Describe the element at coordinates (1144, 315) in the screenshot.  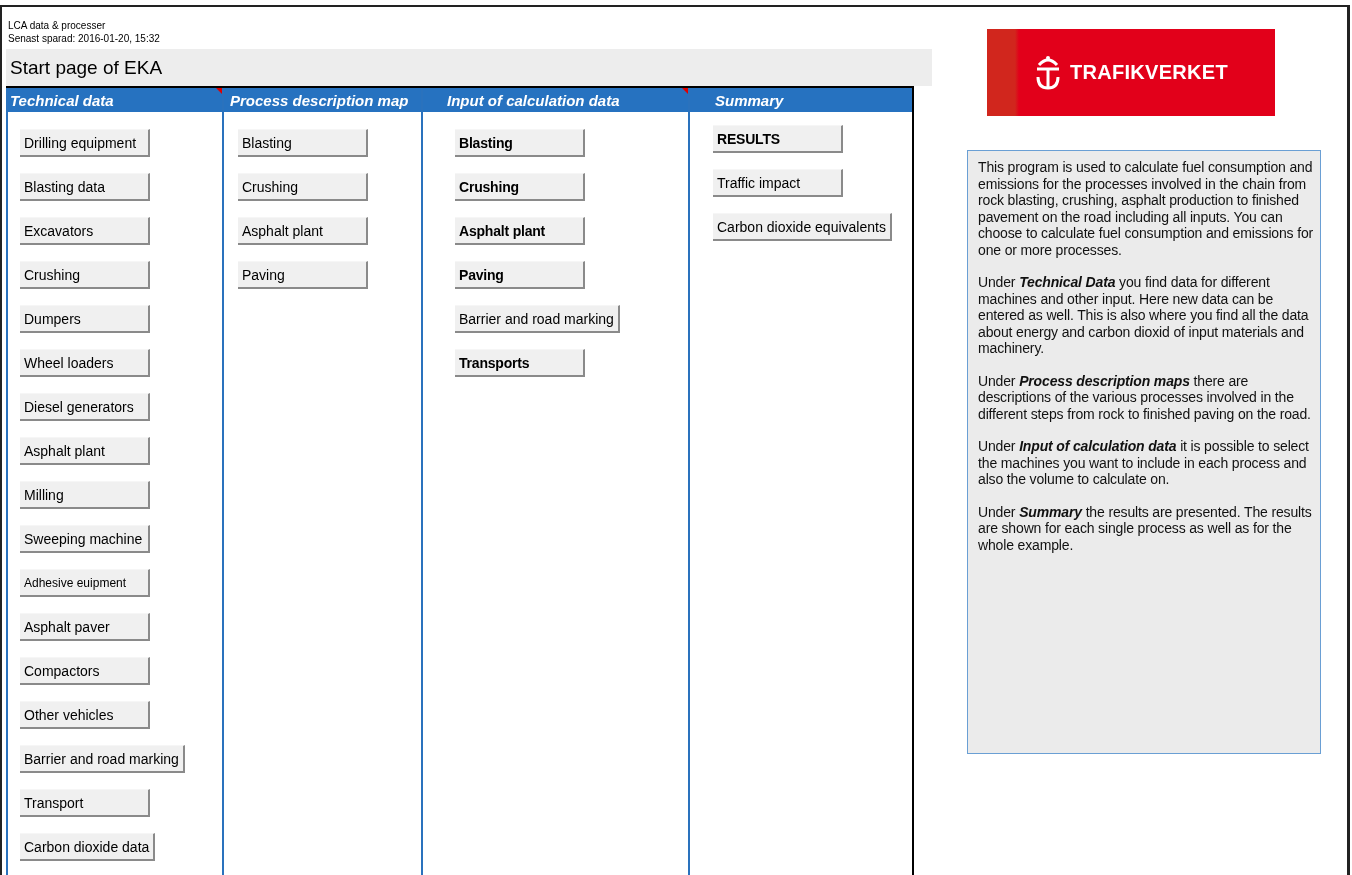
I see `info-paragraph: Under Technical Data you find data for different machines and other input. Here new data can be entered as well. This is also where you find all the data about energy and carbon dioxid of input materials and machinery.` at that location.